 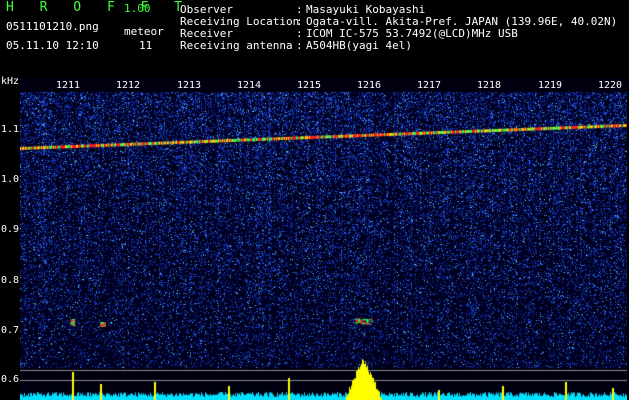 What do you see at coordinates (128, 85) in the screenshot?
I see `time-tick-label: 1212` at bounding box center [128, 85].